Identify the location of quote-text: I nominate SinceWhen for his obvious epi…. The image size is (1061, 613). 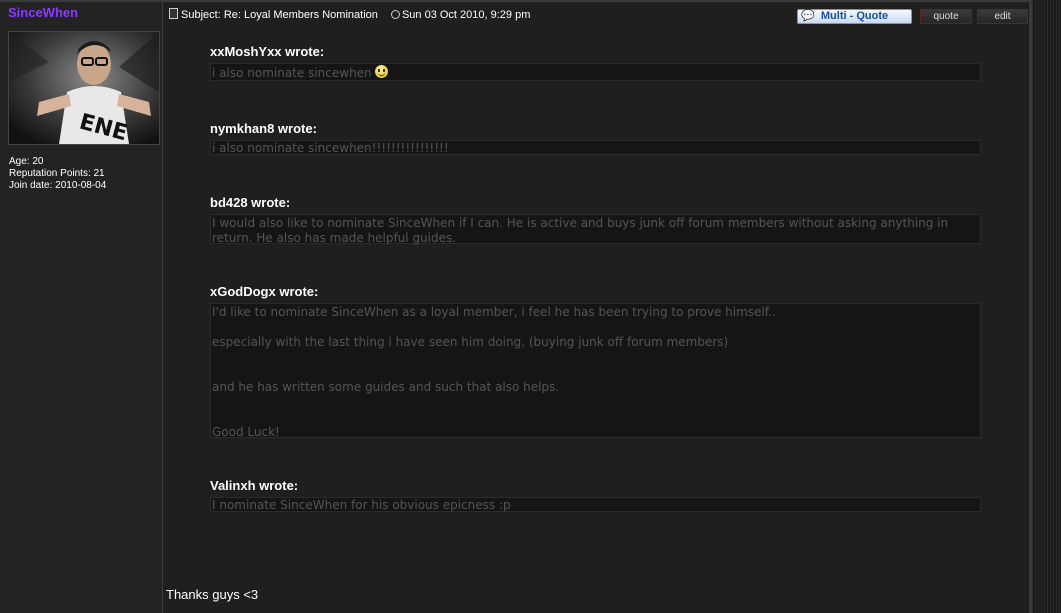
(361, 505).